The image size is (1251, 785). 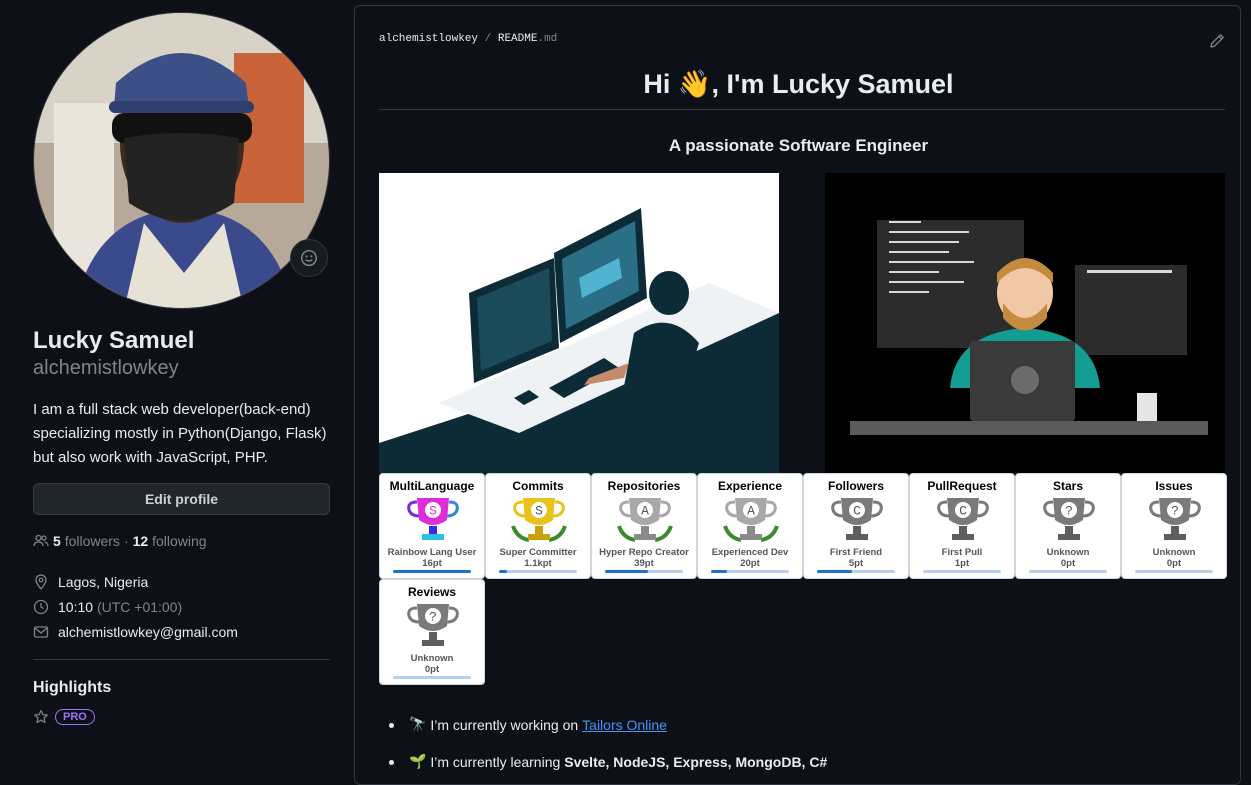 I want to click on local-time: 10:10, so click(x=76, y=607).